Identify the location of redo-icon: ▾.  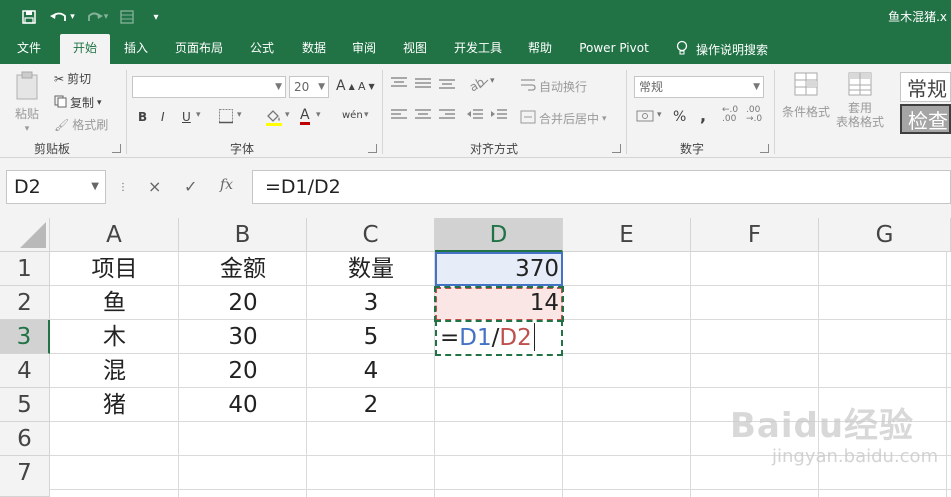
(97, 17).